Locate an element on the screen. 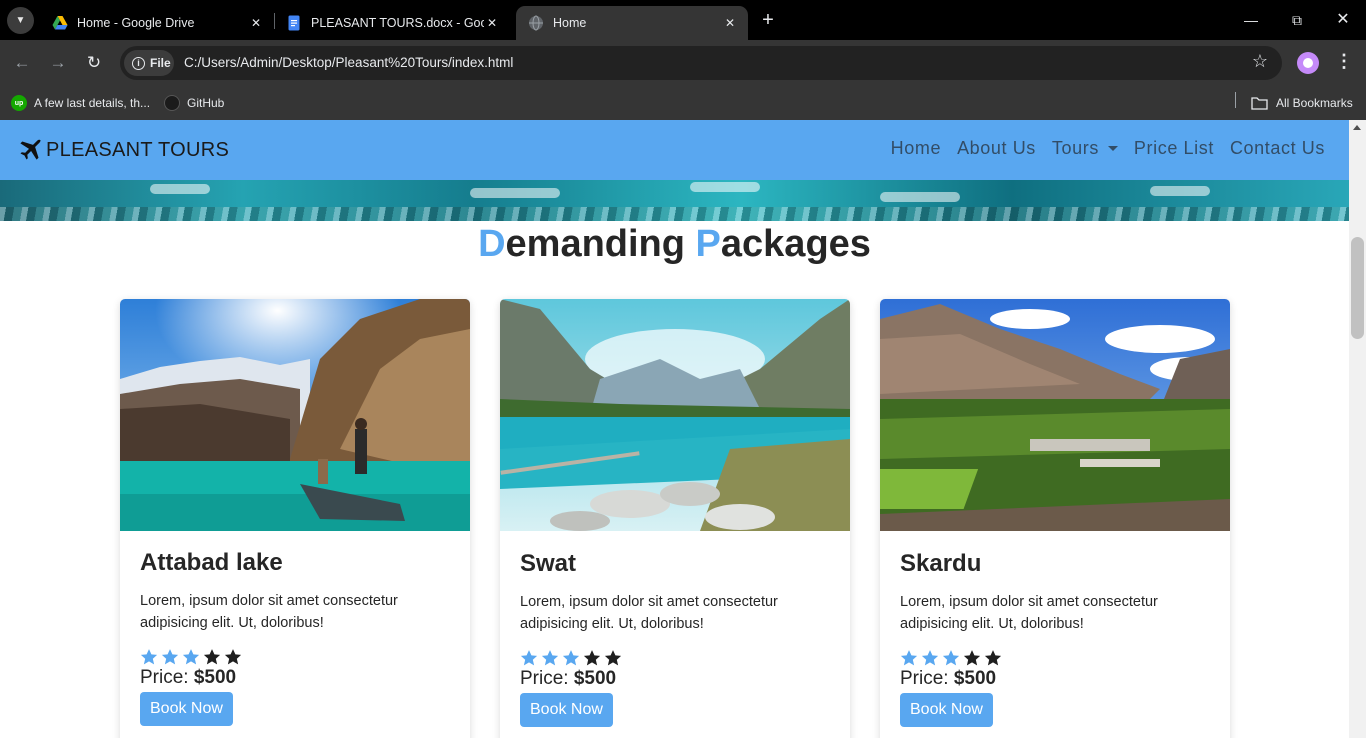 The image size is (1366, 738). window-close-icon: ✕ is located at coordinates (1343, 20).